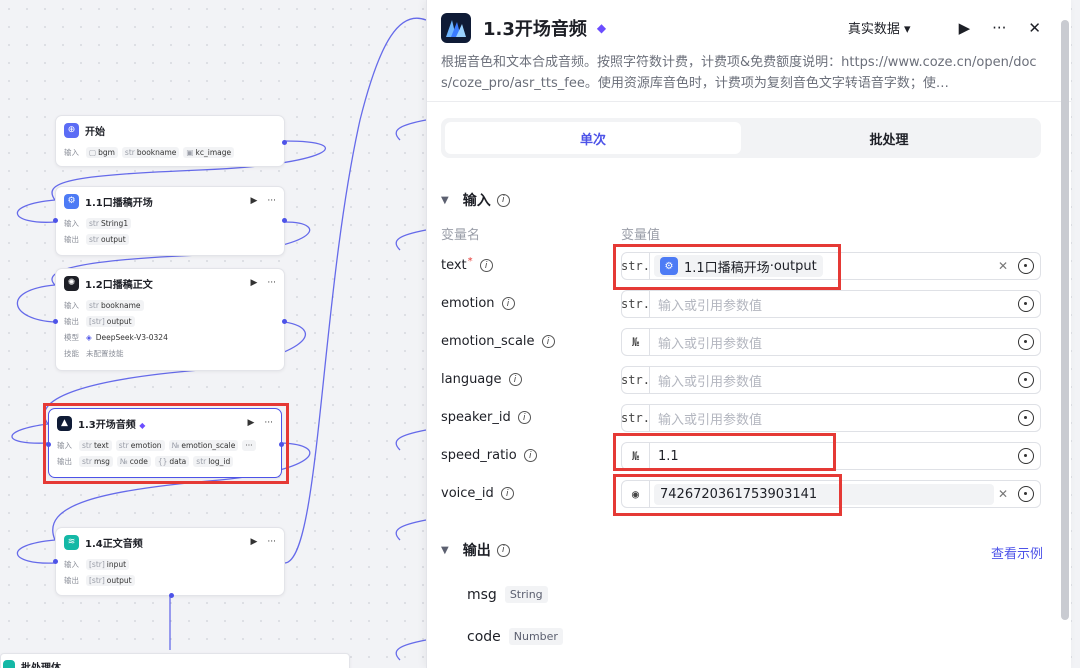  I want to click on node-start: ⊕ 开始 输入 ▢ bgm str bookname ▣ kc_image, so click(171, 141).